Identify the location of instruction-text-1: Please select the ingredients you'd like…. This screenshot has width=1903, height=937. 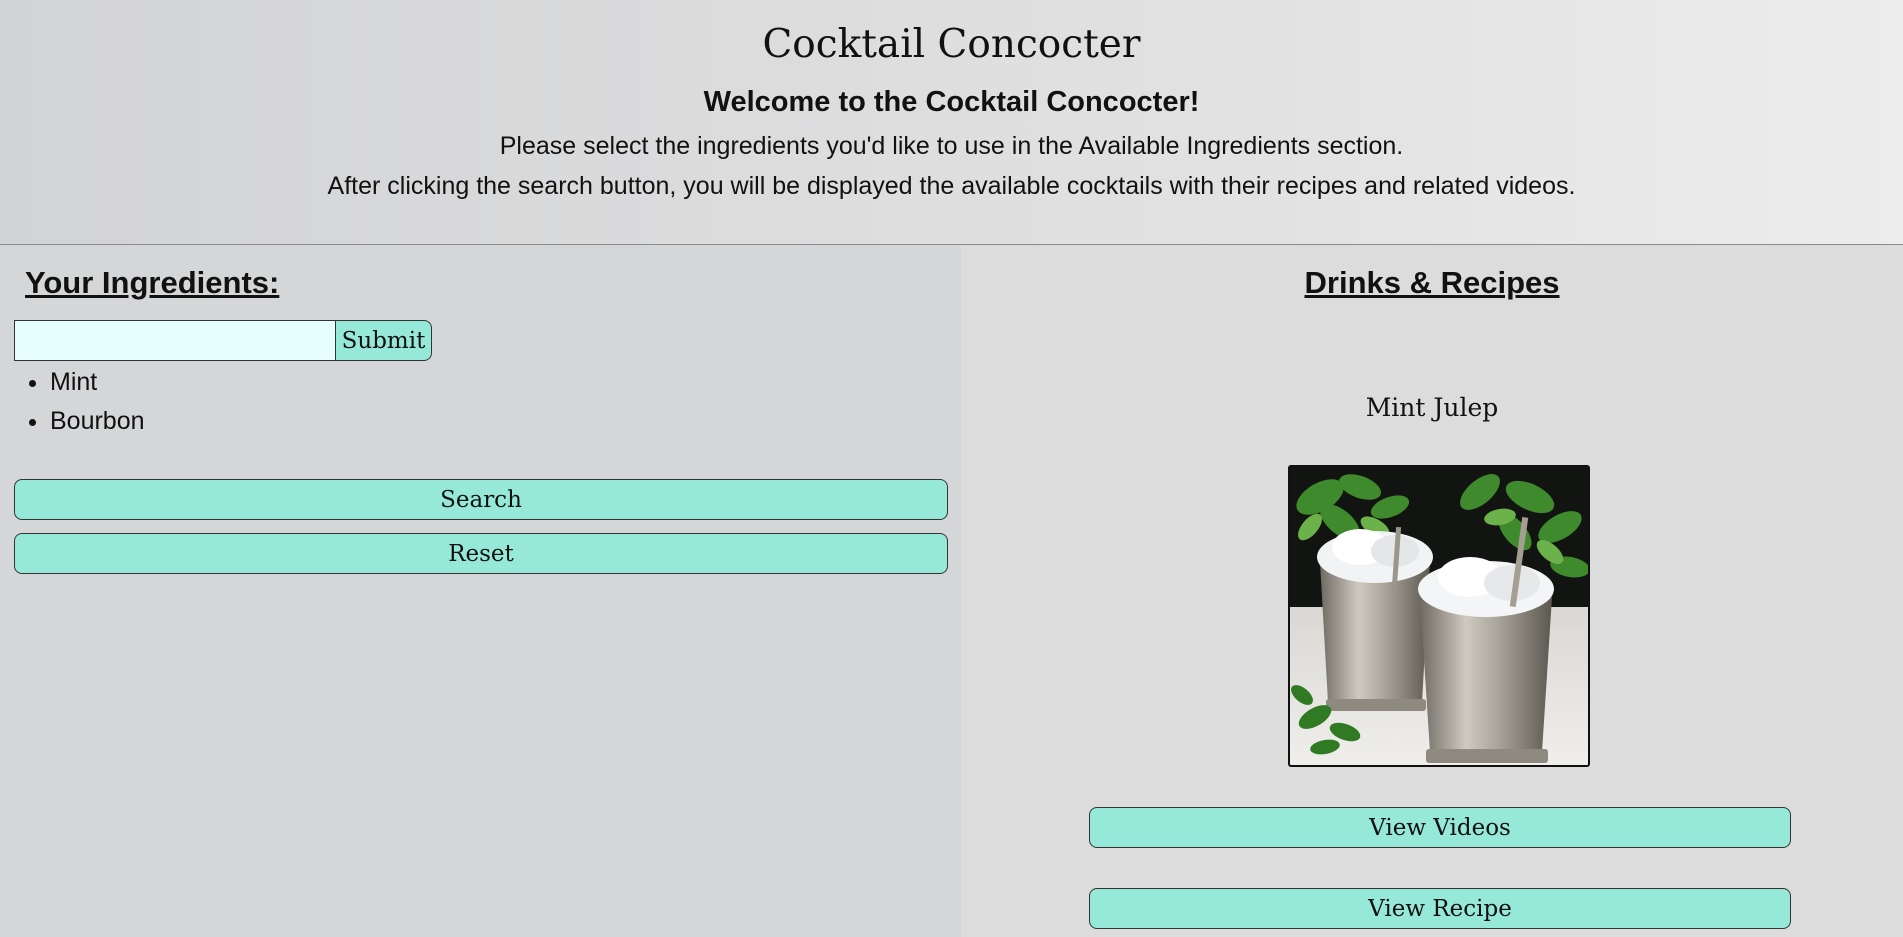
(951, 146).